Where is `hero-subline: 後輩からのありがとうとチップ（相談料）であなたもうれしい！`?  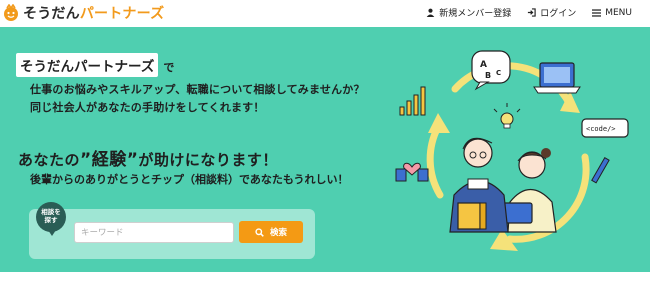
hero-subline: 後輩からのありがとうとチップ（相談料）であなたもうれしい！ is located at coordinates (189, 179).